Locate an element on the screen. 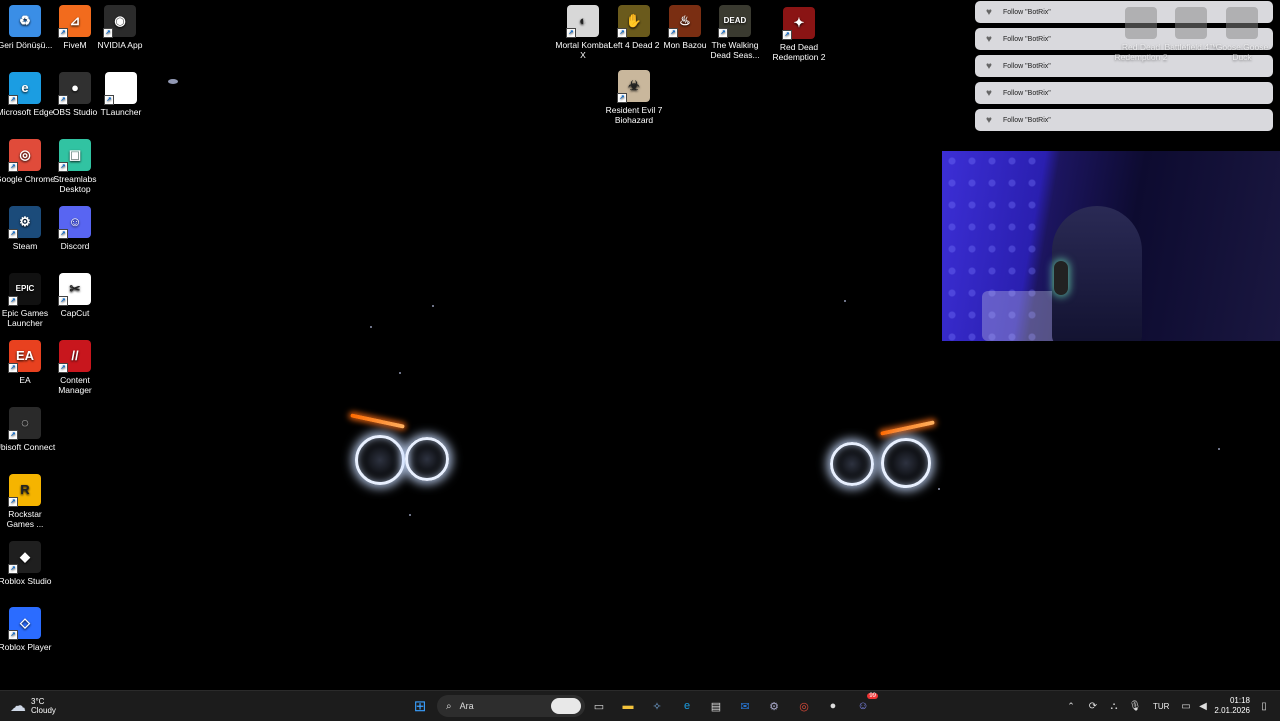 This screenshot has width=1280, height=721. network-icon: ⛬ is located at coordinates (1114, 706).